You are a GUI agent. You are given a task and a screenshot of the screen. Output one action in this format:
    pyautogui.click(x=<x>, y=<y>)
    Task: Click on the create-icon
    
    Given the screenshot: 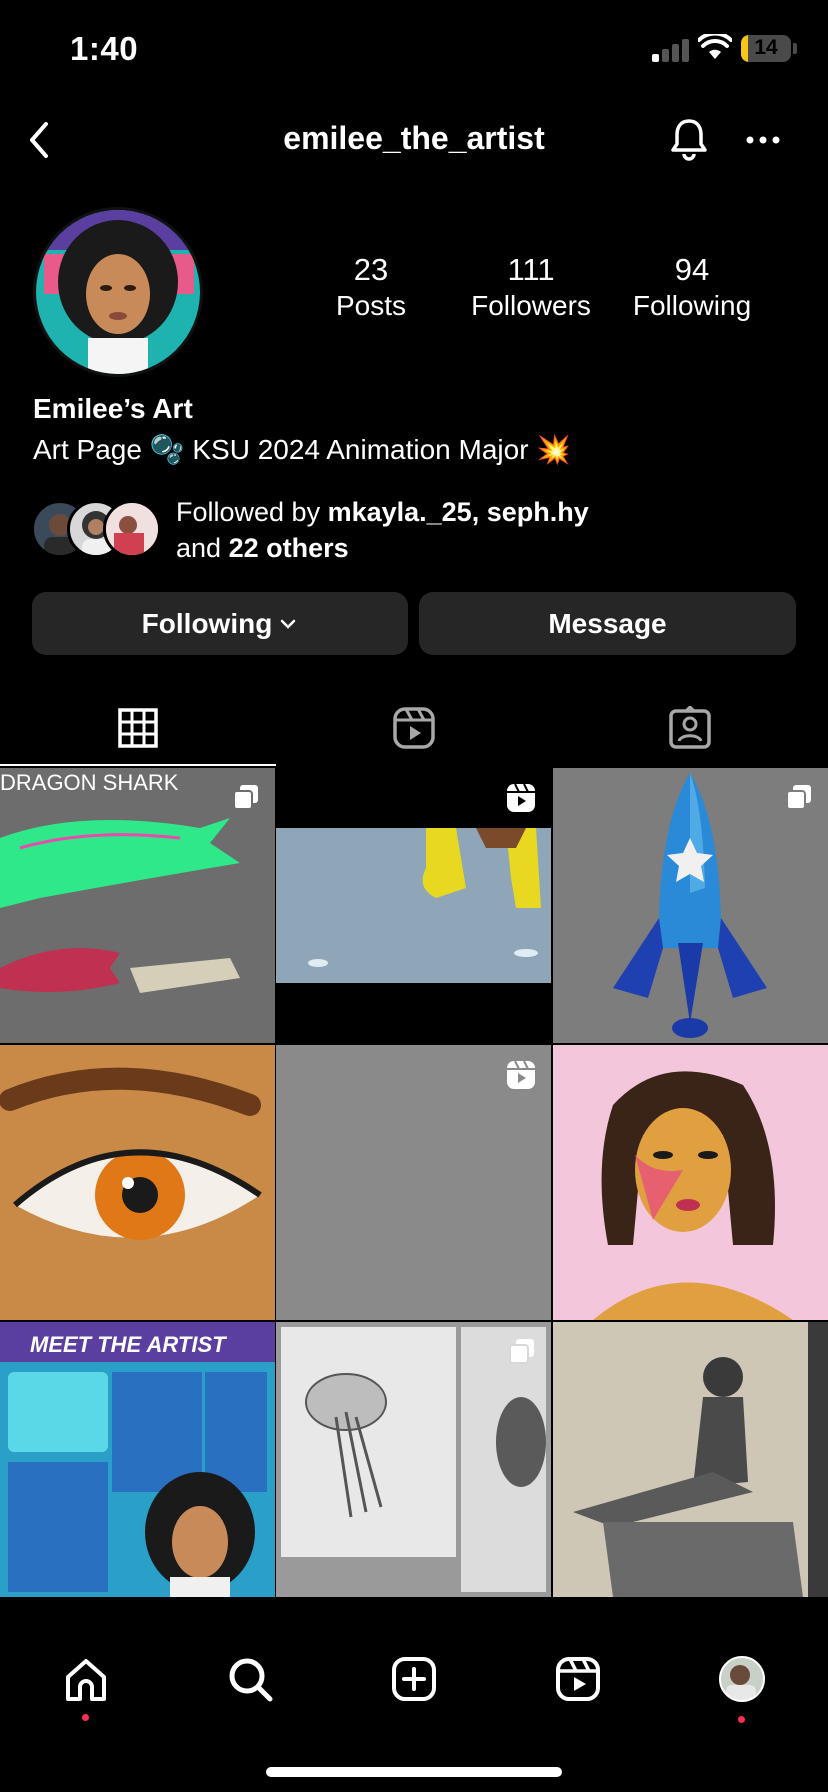 What is the action you would take?
    pyautogui.click(x=414, y=1679)
    